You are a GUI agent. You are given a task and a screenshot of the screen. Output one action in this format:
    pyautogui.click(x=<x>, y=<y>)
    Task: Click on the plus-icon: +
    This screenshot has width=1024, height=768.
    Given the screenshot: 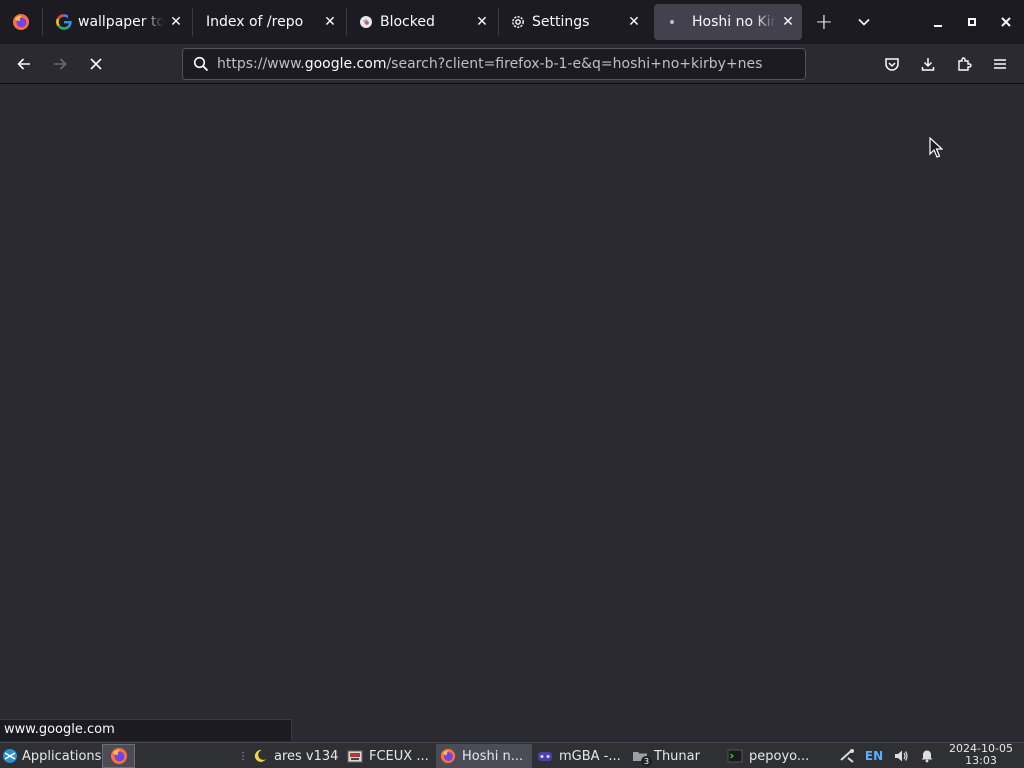 What is the action you would take?
    pyautogui.click(x=824, y=22)
    